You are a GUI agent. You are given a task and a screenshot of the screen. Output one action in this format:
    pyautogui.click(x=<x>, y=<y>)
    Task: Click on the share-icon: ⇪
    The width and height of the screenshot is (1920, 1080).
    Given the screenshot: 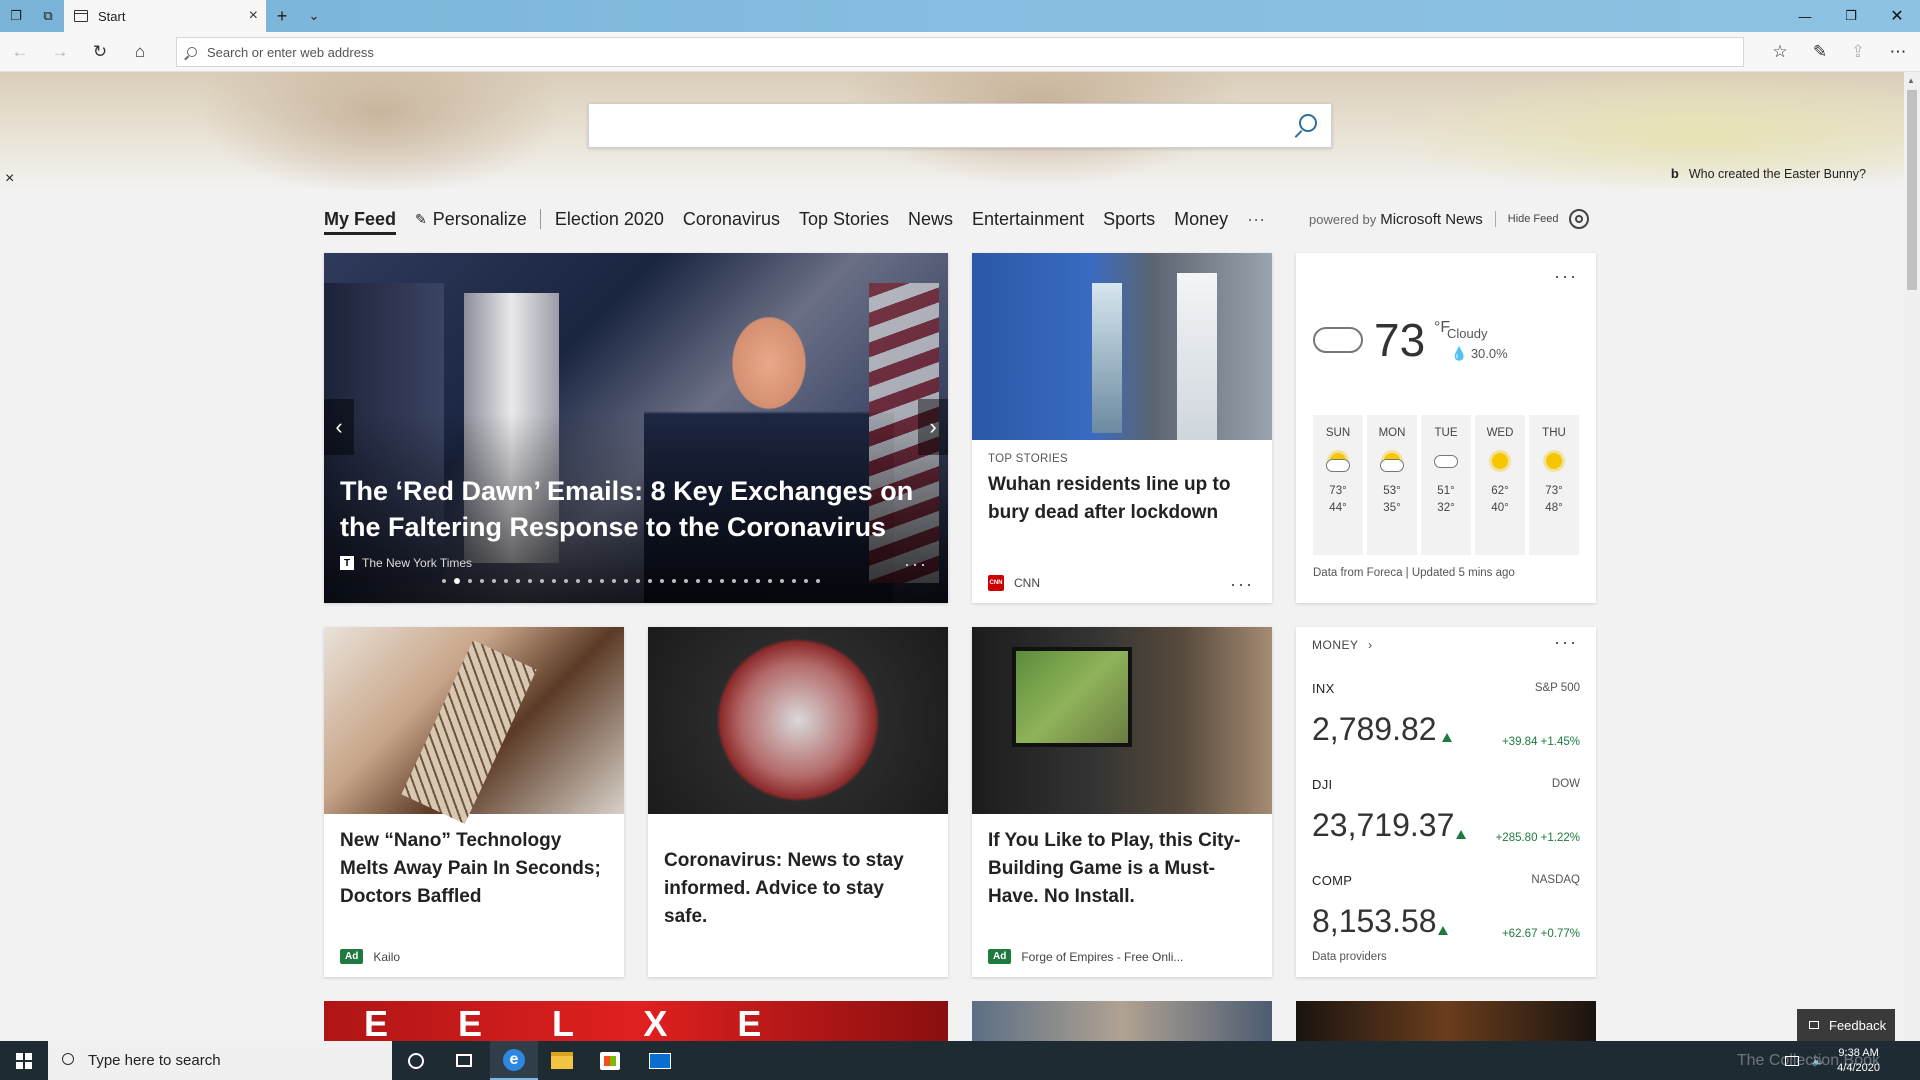 What is the action you would take?
    pyautogui.click(x=1858, y=52)
    